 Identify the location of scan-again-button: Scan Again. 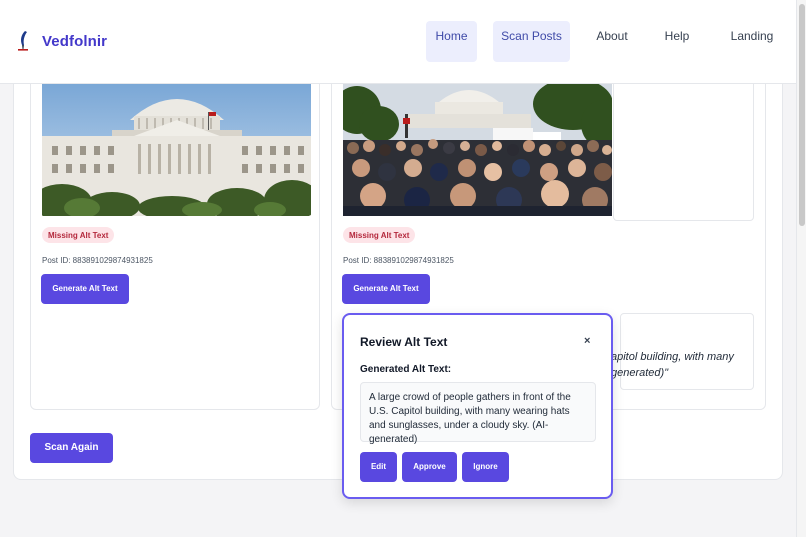
(71, 448).